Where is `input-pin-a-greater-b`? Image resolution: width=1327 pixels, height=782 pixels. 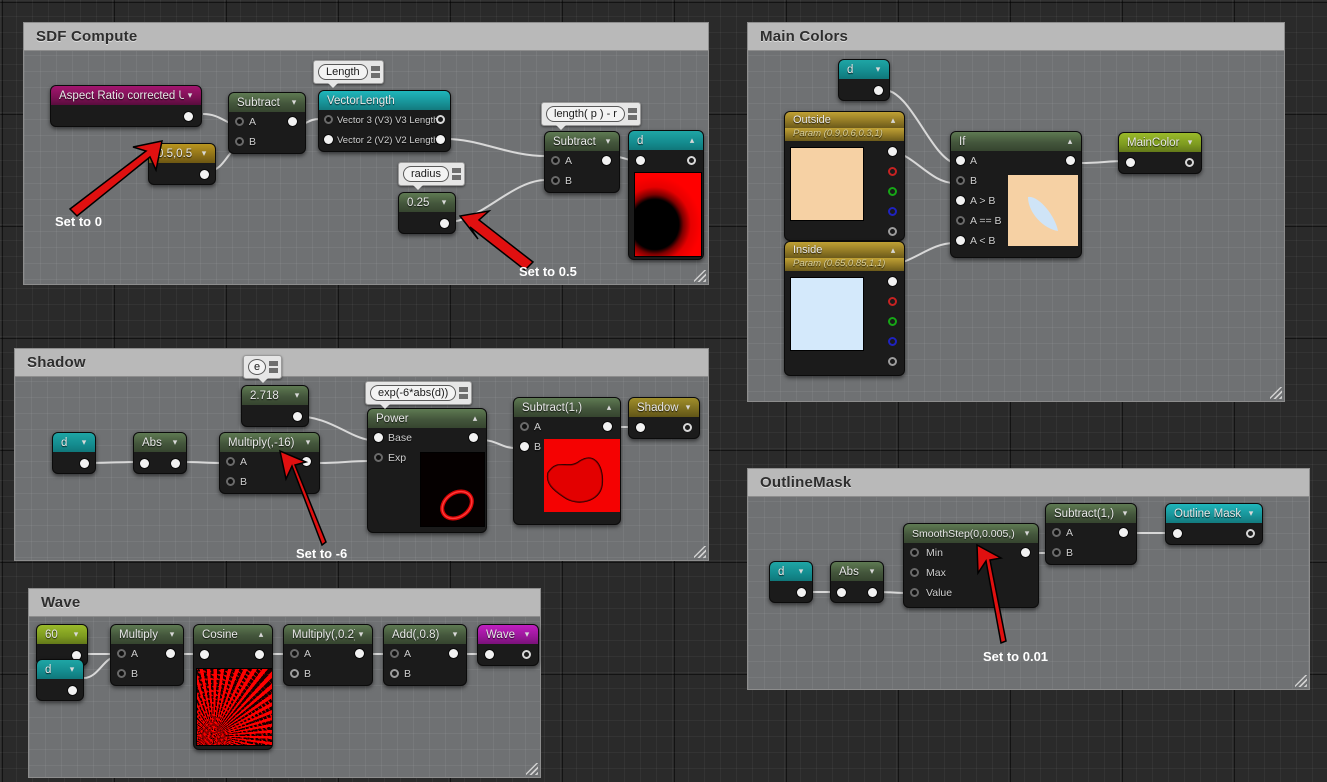
input-pin-a-greater-b is located at coordinates (960, 200).